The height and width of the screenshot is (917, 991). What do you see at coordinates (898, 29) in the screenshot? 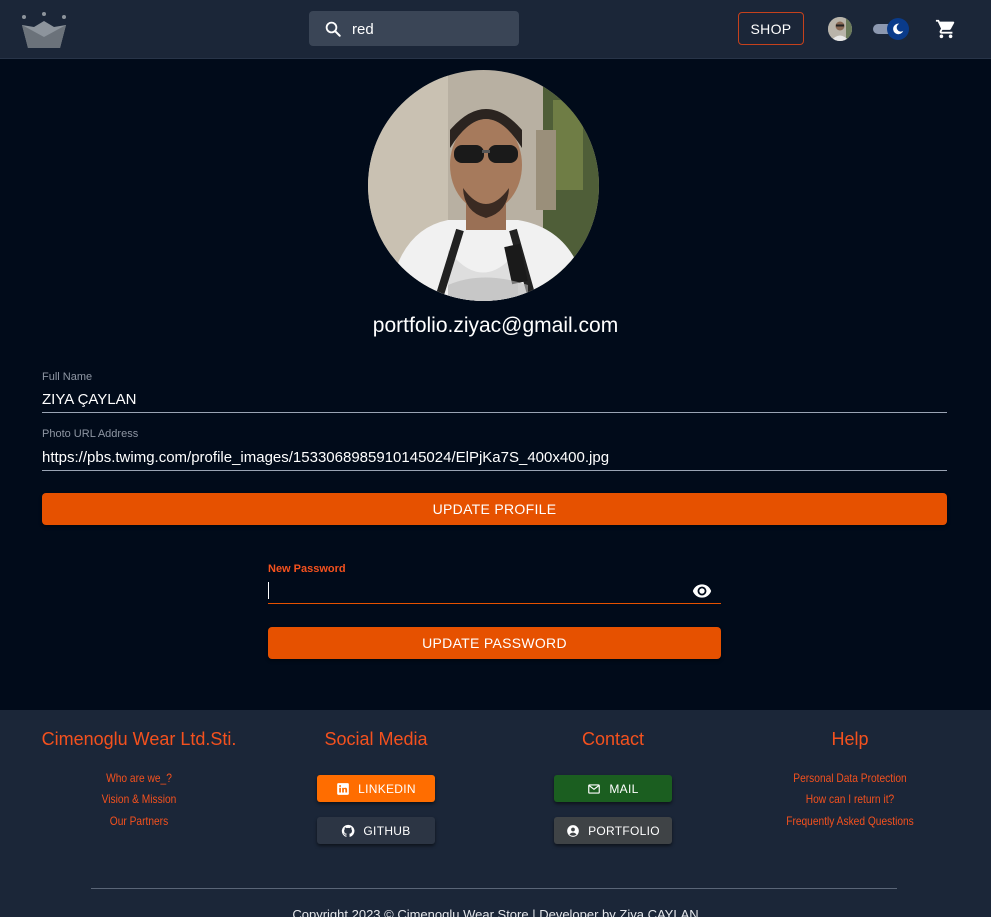
I see `theme-toggle-moon-icon` at bounding box center [898, 29].